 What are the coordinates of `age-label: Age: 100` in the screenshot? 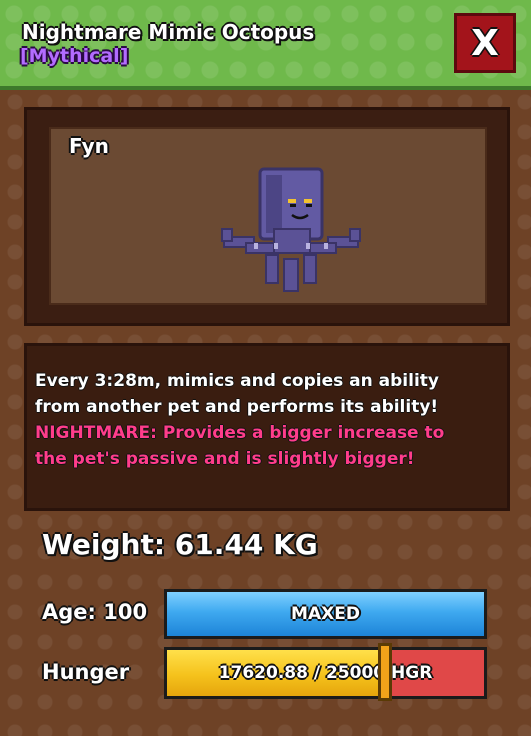 It's located at (95, 612).